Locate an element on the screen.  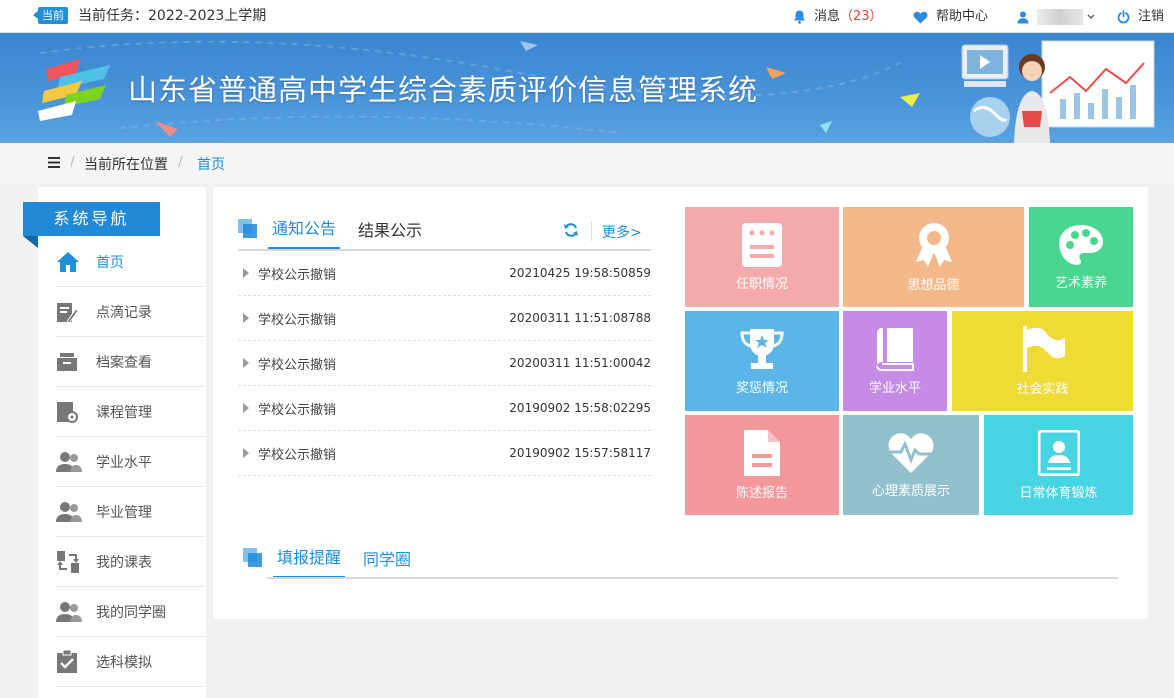
tab-notices: 通知公告 is located at coordinates (304, 232).